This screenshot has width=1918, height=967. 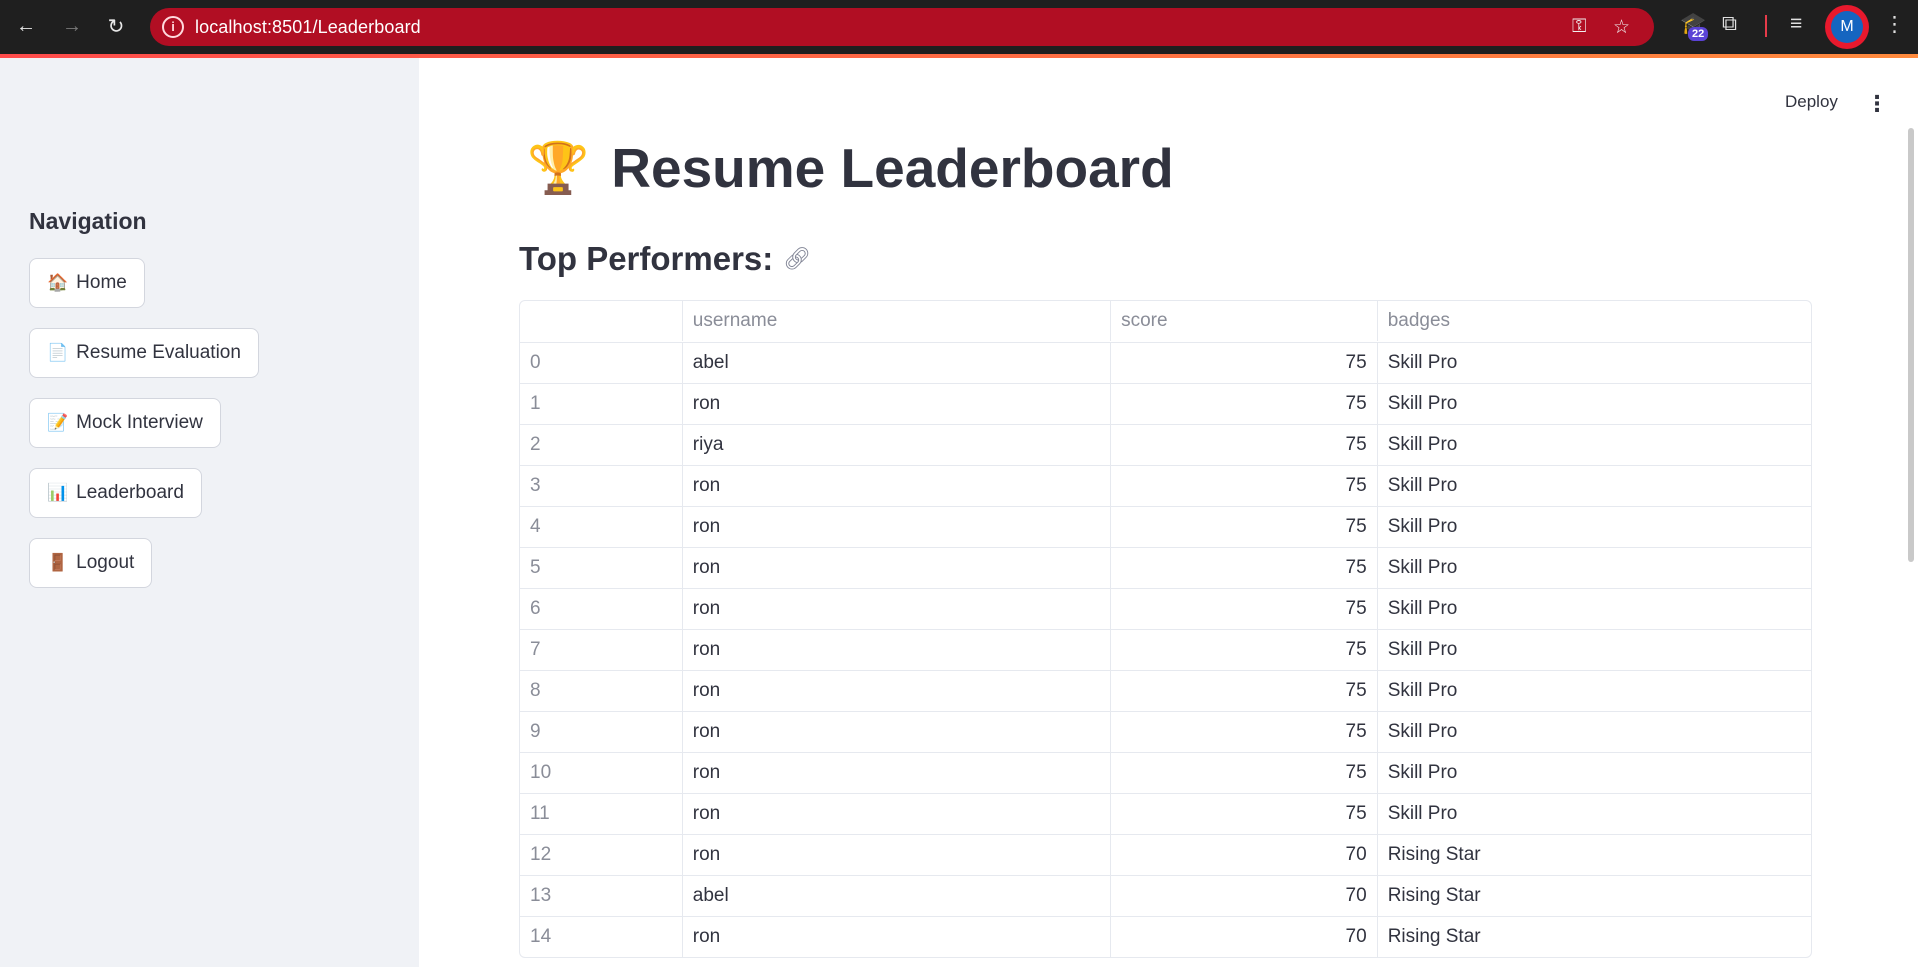 What do you see at coordinates (601, 732) in the screenshot?
I see `cell-index: 9` at bounding box center [601, 732].